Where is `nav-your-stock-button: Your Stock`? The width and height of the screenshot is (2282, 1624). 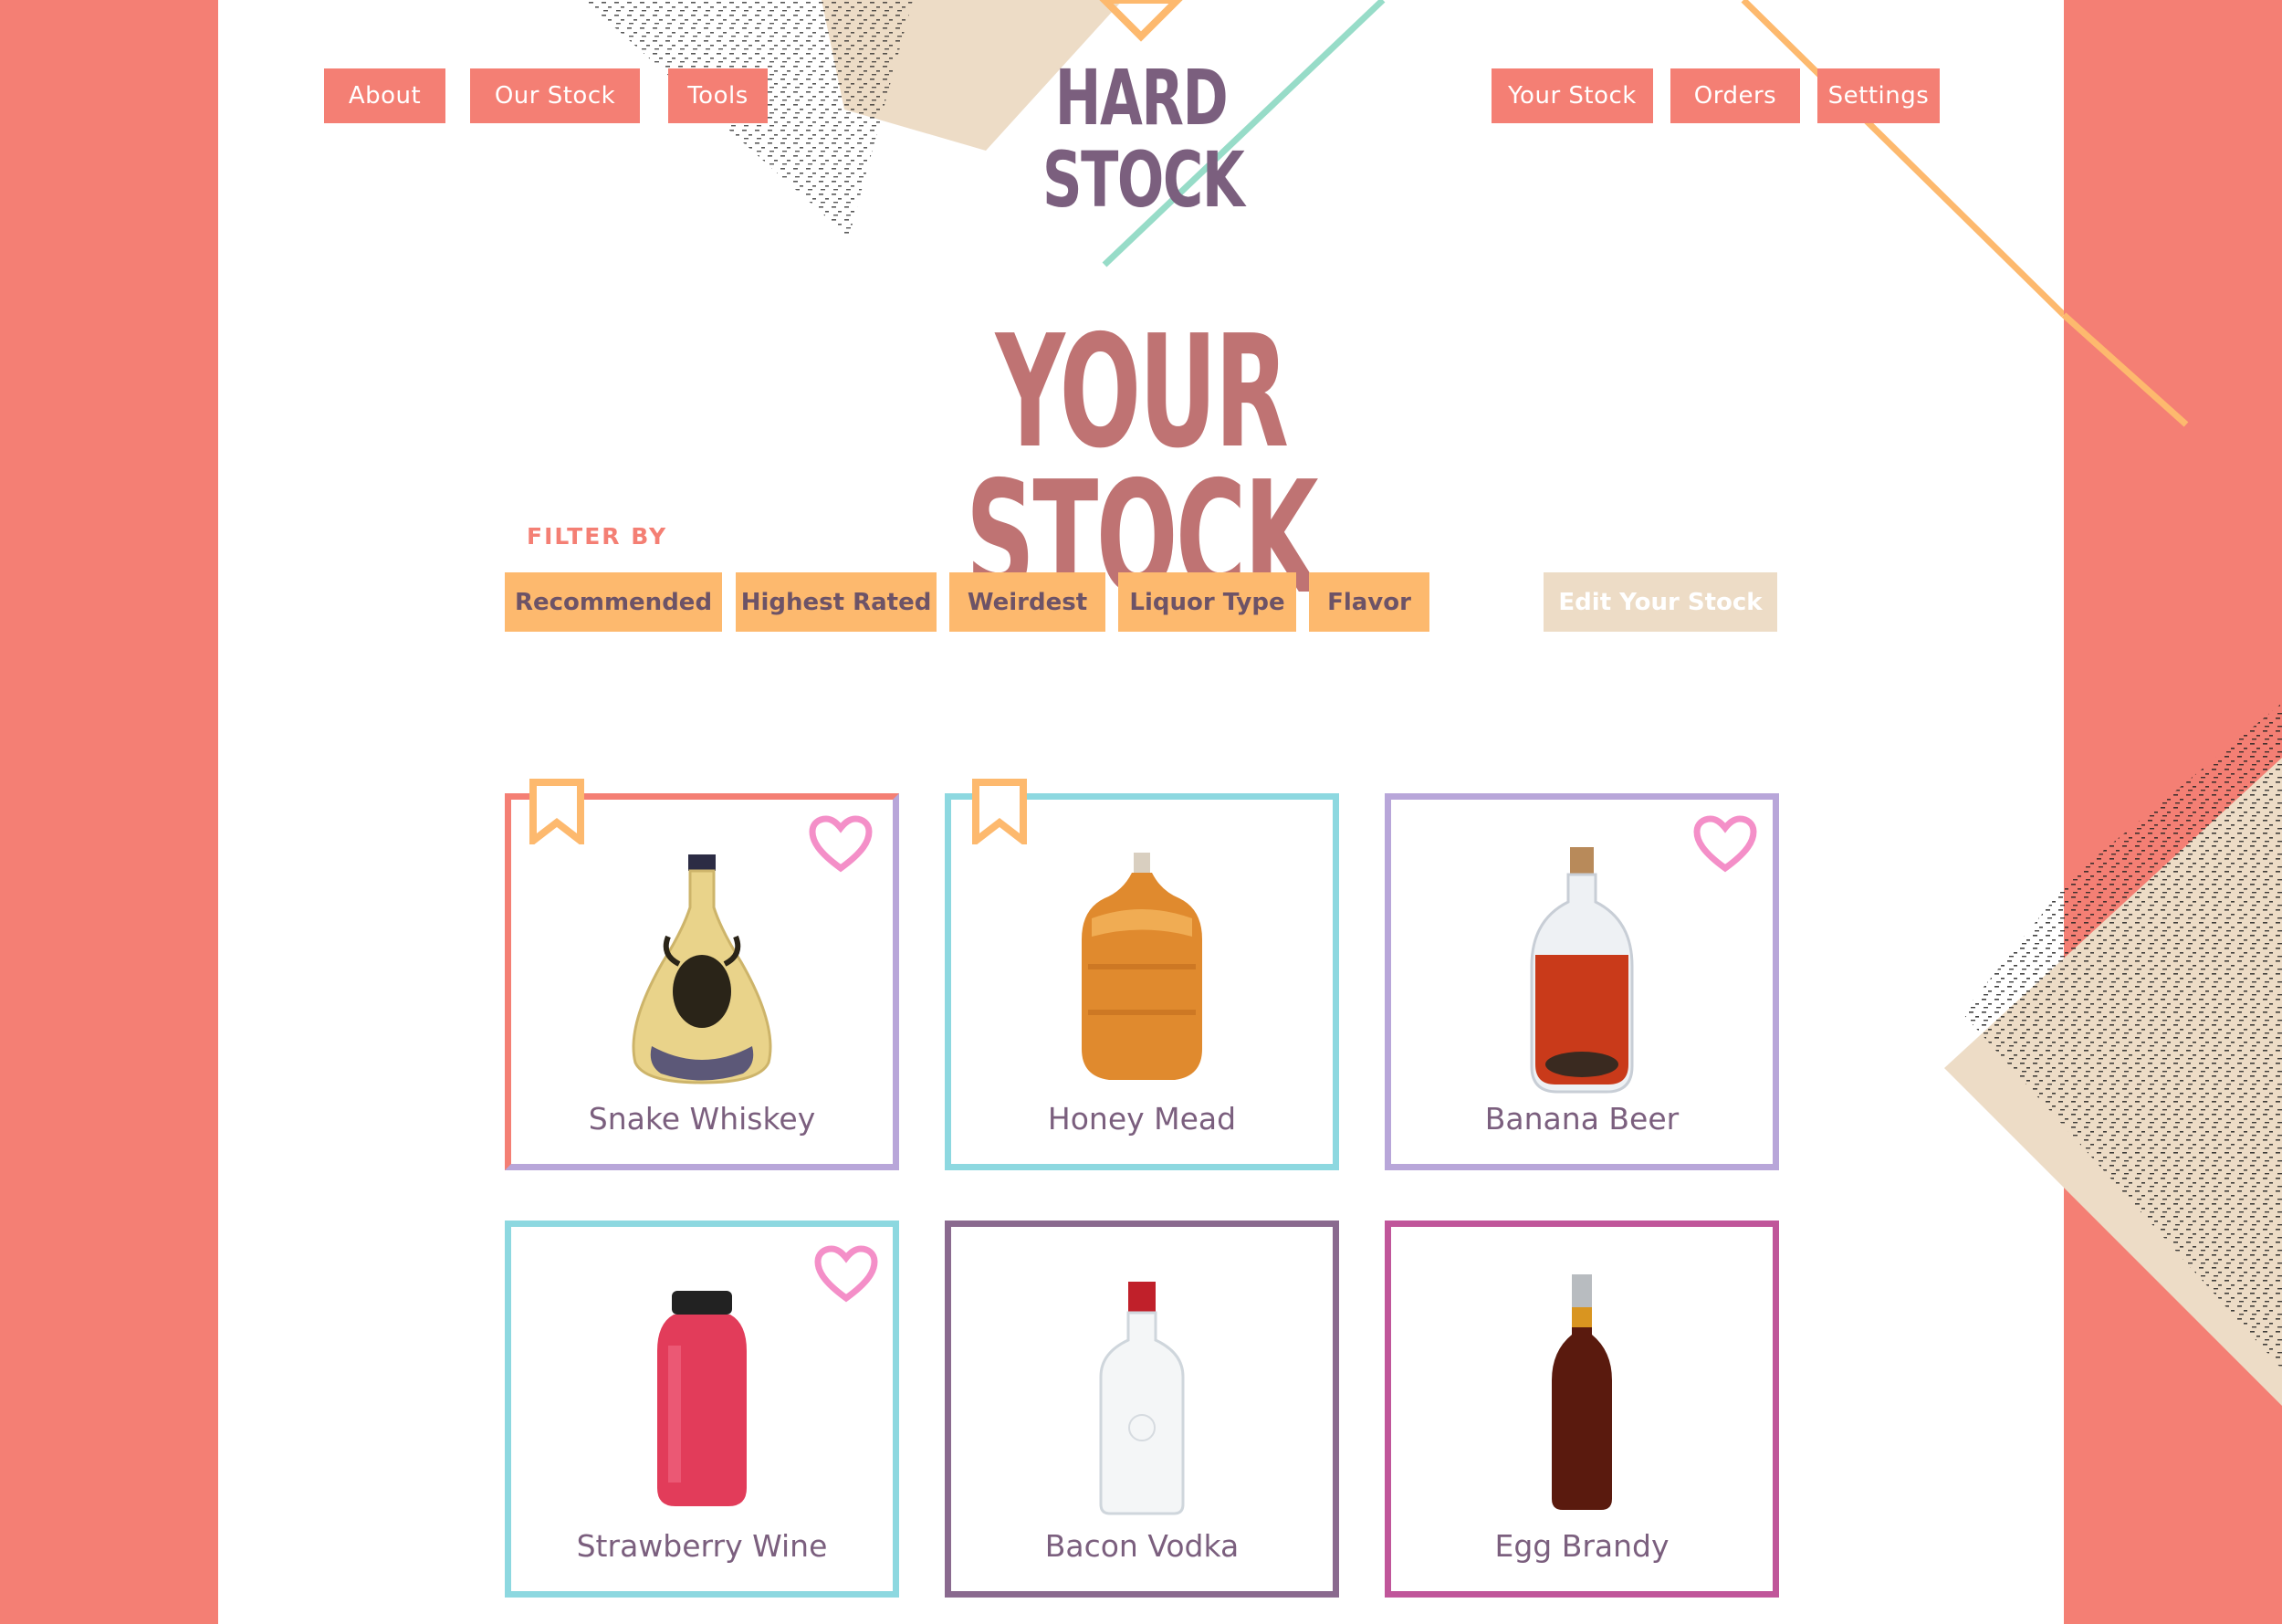 nav-your-stock-button: Your Stock is located at coordinates (1573, 95).